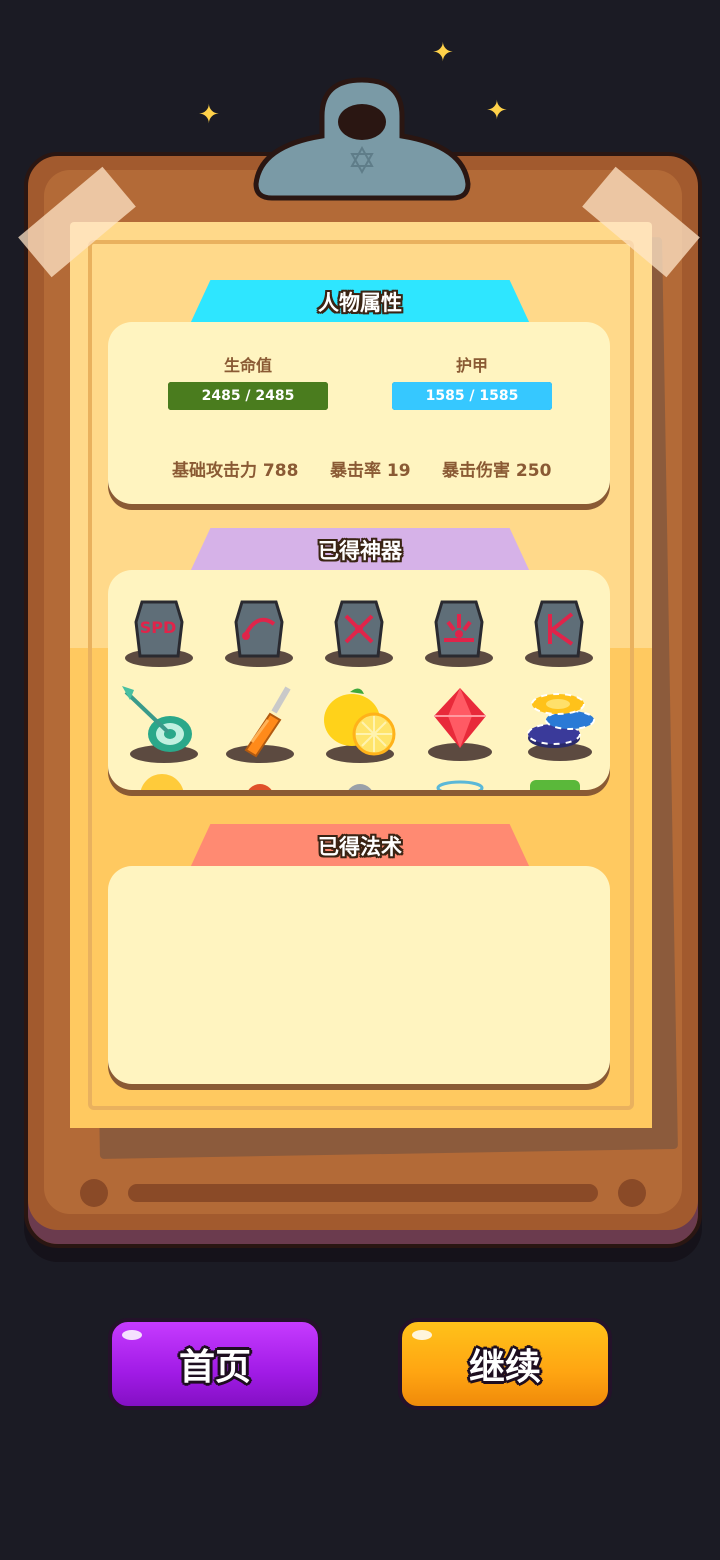 The width and height of the screenshot is (720, 1560). What do you see at coordinates (370, 471) in the screenshot?
I see `crit-rate-stat: 暴击率 19` at bounding box center [370, 471].